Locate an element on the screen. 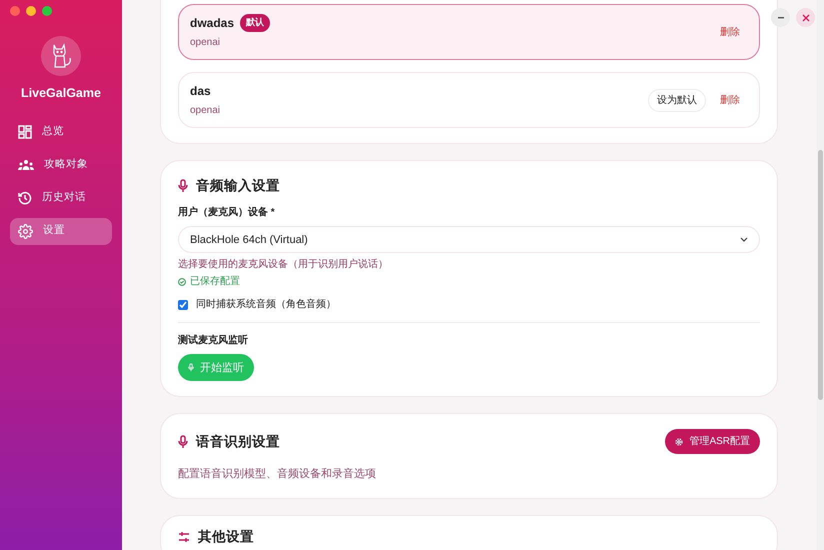 Image resolution: width=824 pixels, height=550 pixels. close-icon is located at coordinates (806, 18).